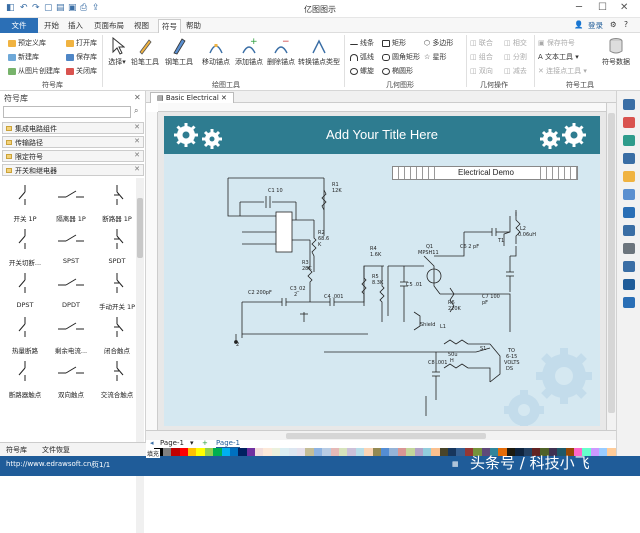  I want to click on text-tool-button: A 文本工具 ▾, so click(558, 57).